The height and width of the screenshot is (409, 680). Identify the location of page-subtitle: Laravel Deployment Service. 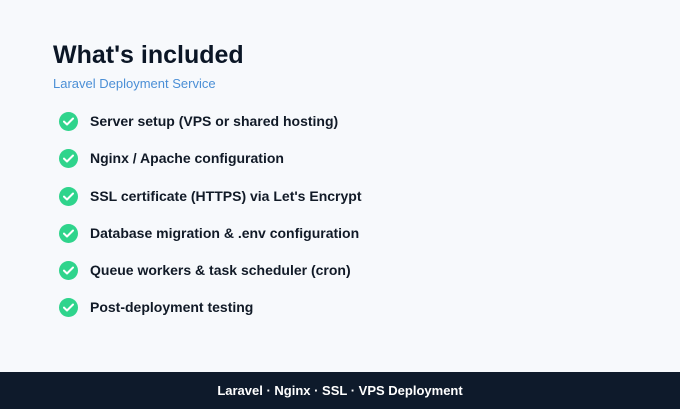
(134, 83).